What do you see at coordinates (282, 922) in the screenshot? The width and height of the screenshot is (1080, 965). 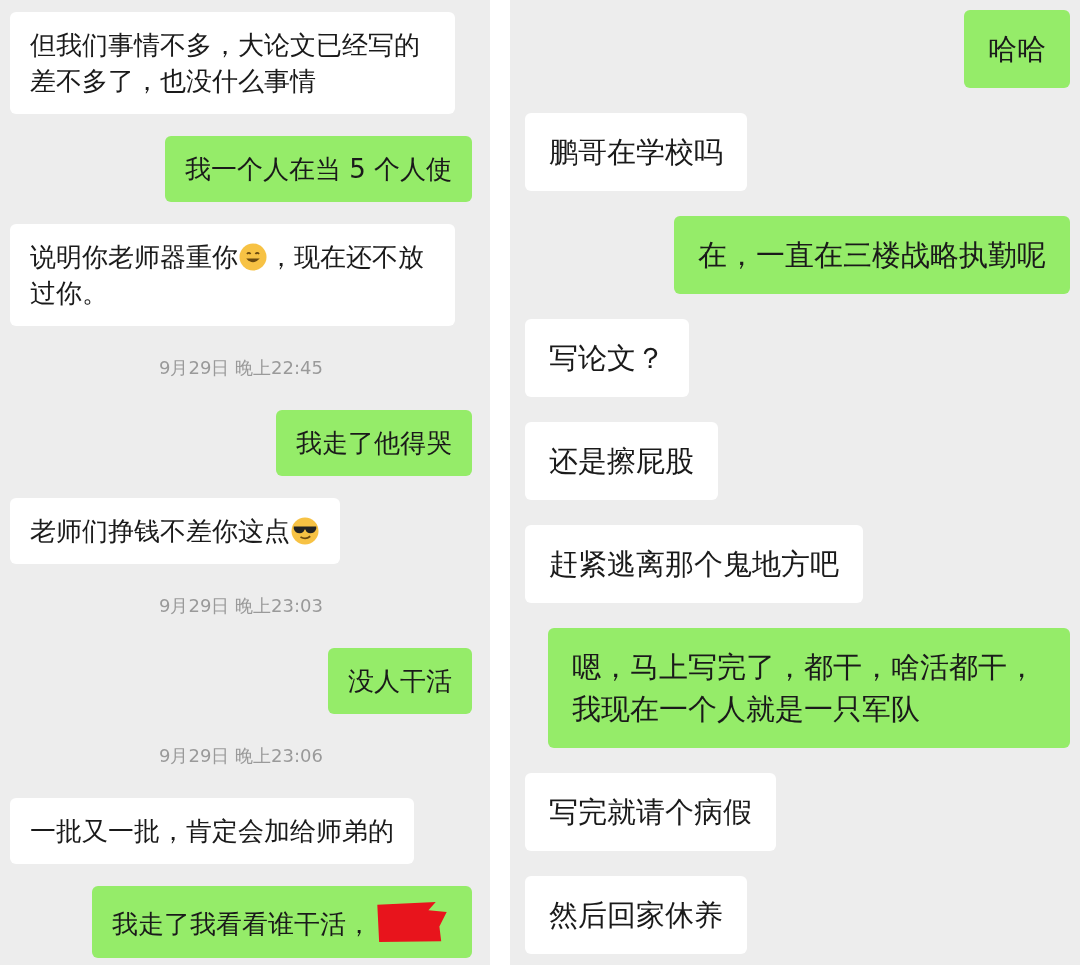 I see `sent-message: 我走了我看看谁干活，` at bounding box center [282, 922].